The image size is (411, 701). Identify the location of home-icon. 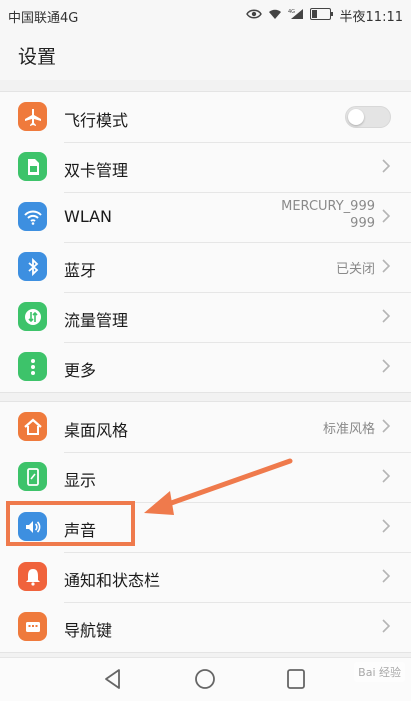
(205, 679).